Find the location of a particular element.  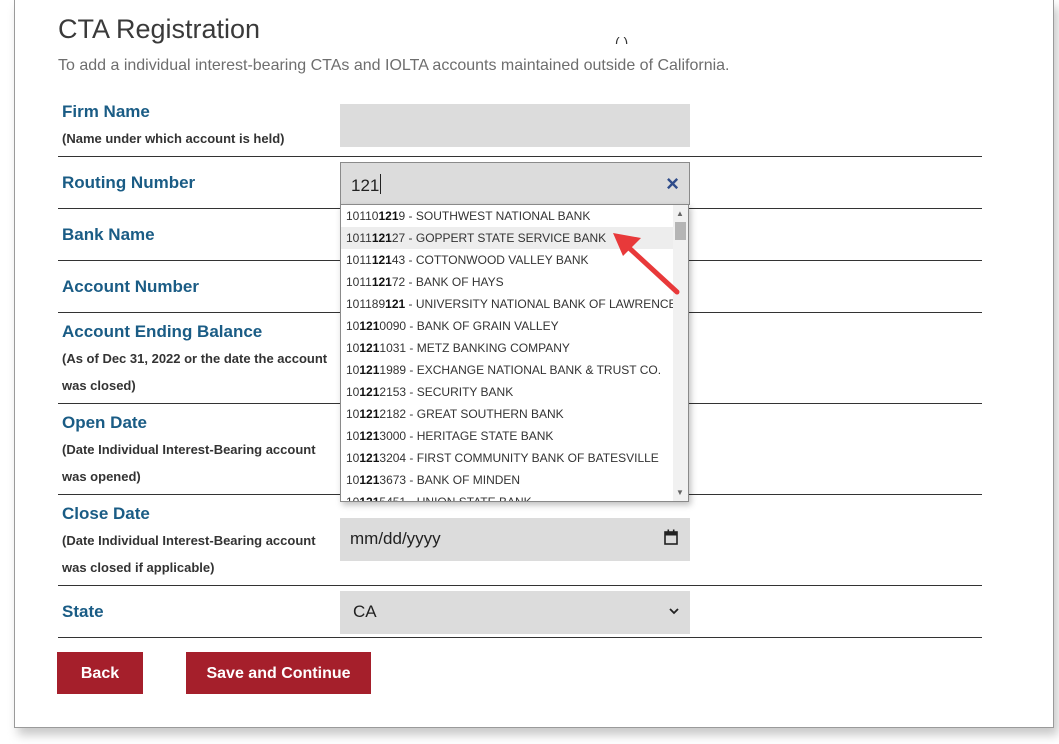

back-button: Back is located at coordinates (100, 673).